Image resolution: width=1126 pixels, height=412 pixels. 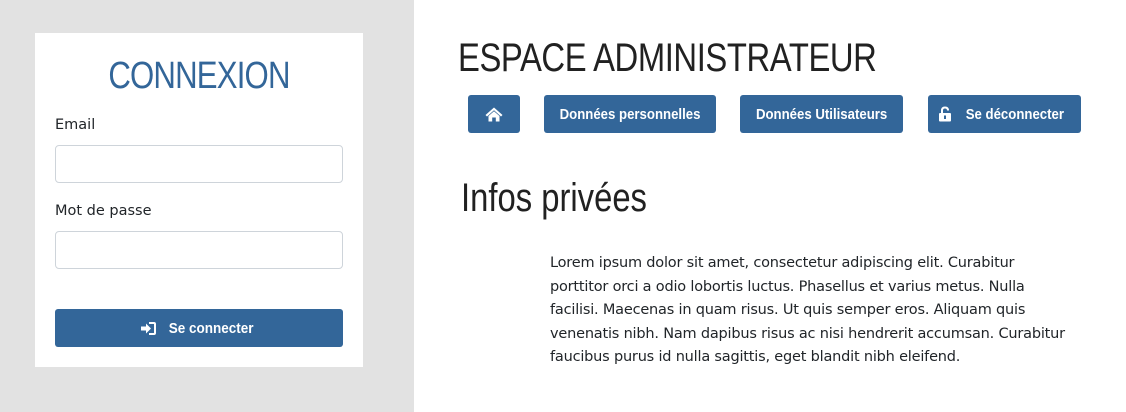 I want to click on section-title: Infos privées, so click(x=554, y=198).